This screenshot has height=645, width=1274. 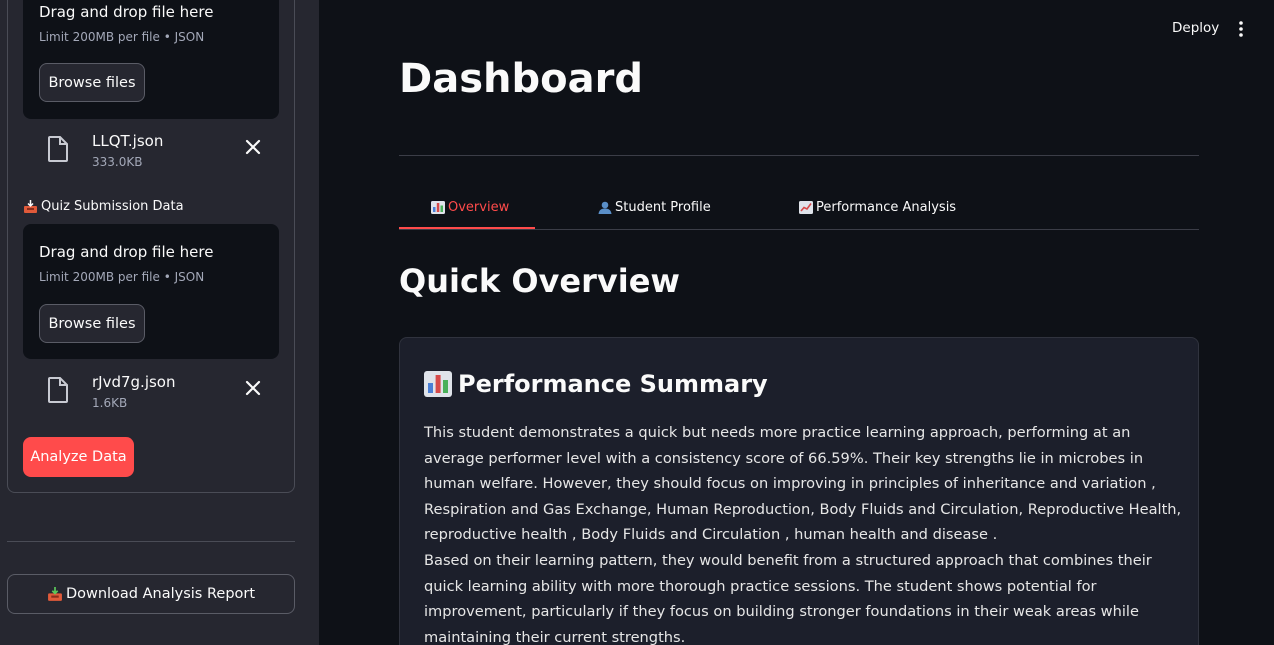 I want to click on tab-overview: Overview, so click(x=470, y=207).